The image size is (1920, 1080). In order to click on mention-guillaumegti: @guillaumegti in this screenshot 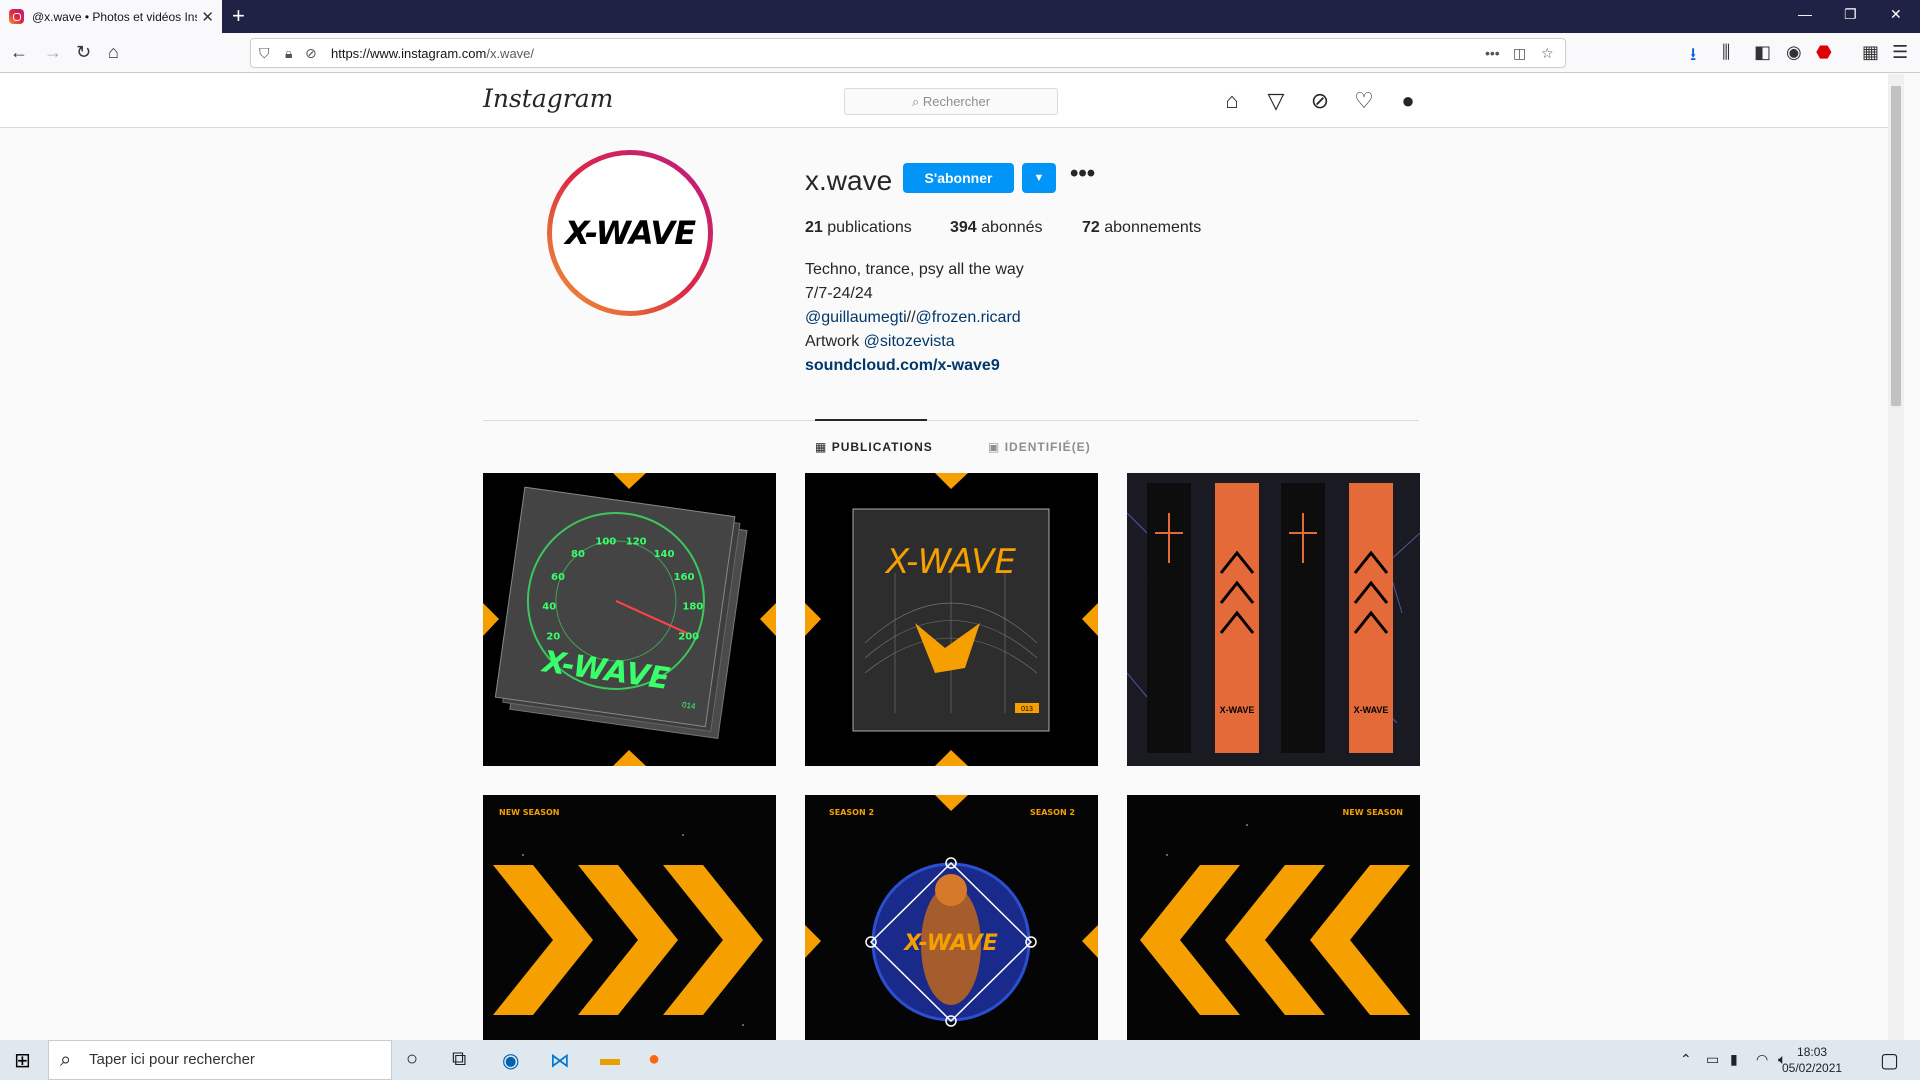, I will do `click(856, 317)`.